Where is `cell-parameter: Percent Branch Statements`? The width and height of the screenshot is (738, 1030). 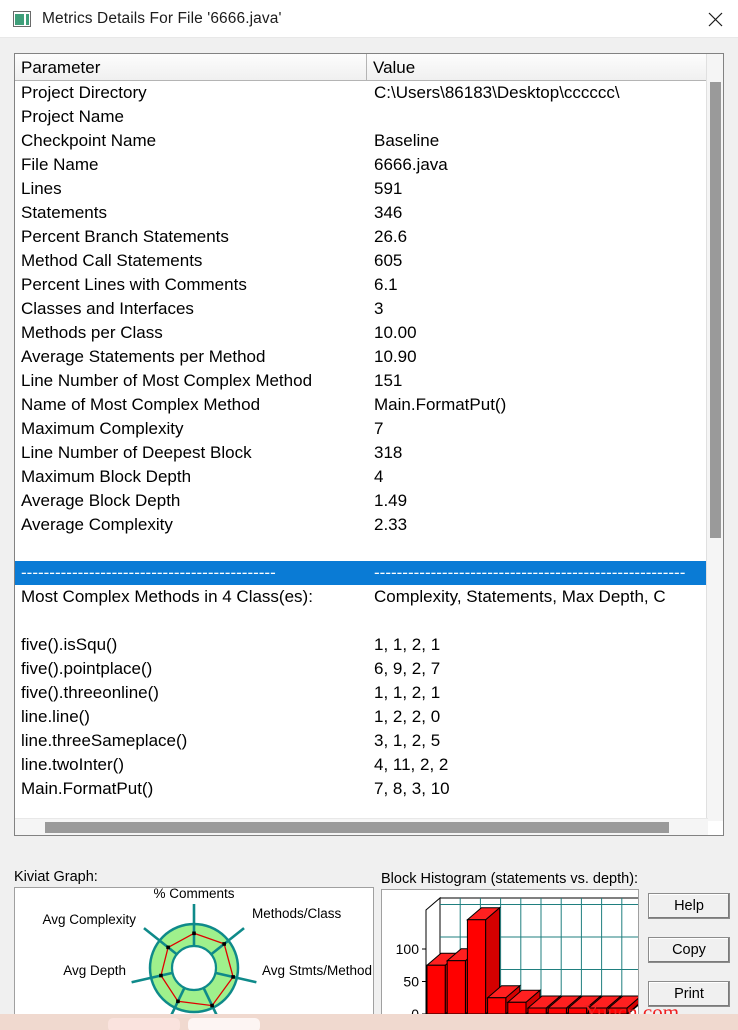
cell-parameter: Percent Branch Statements is located at coordinates (125, 236).